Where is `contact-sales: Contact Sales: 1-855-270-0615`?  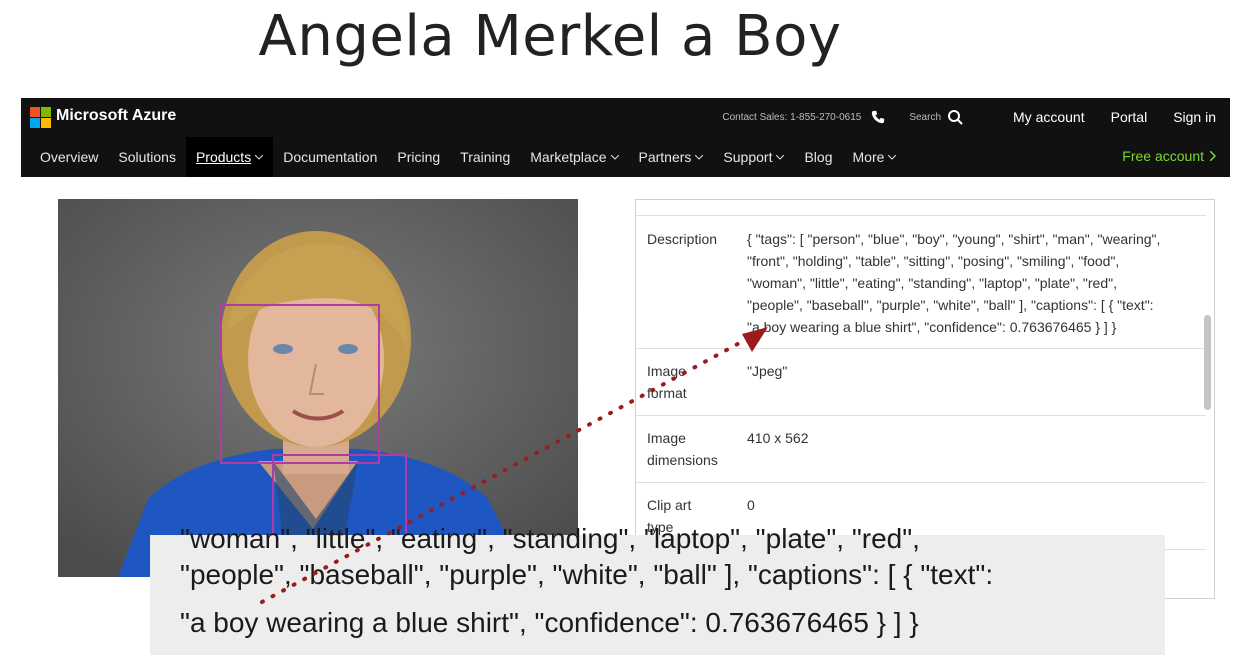
contact-sales: Contact Sales: 1-855-270-0615 is located at coordinates (791, 117).